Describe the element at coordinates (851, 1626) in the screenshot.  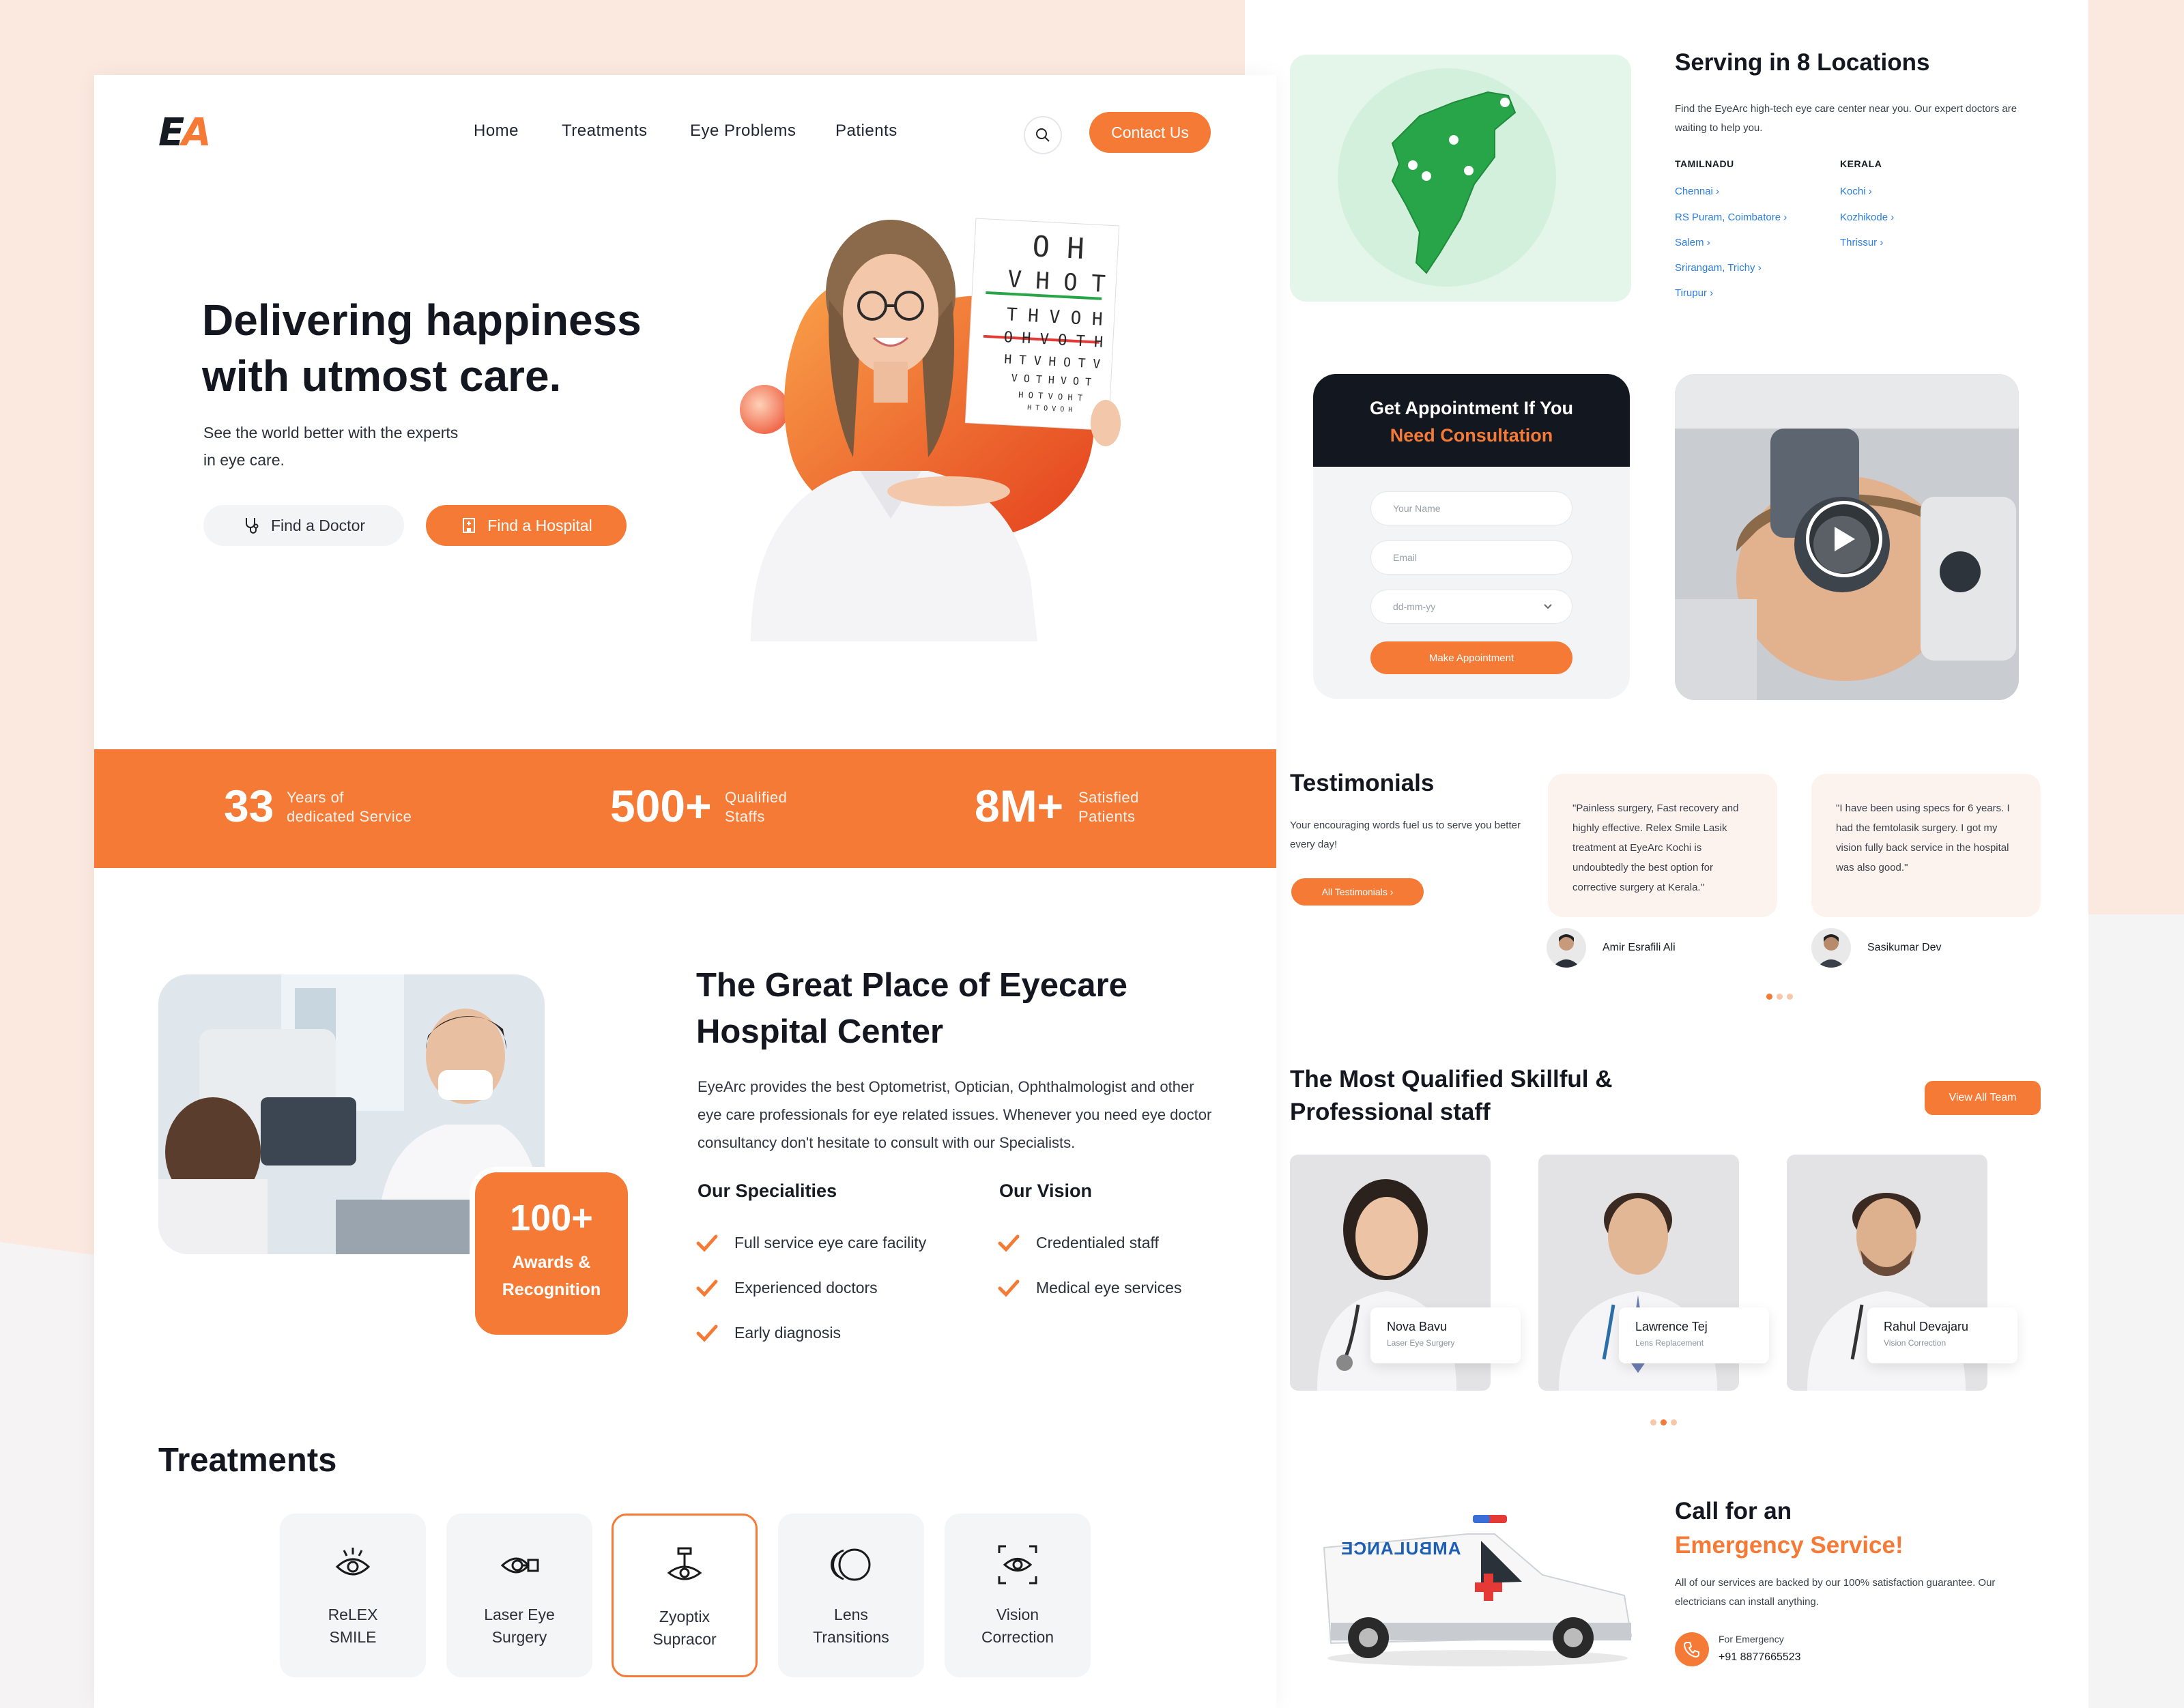
I see `treatment-label: Lens Transitions` at that location.